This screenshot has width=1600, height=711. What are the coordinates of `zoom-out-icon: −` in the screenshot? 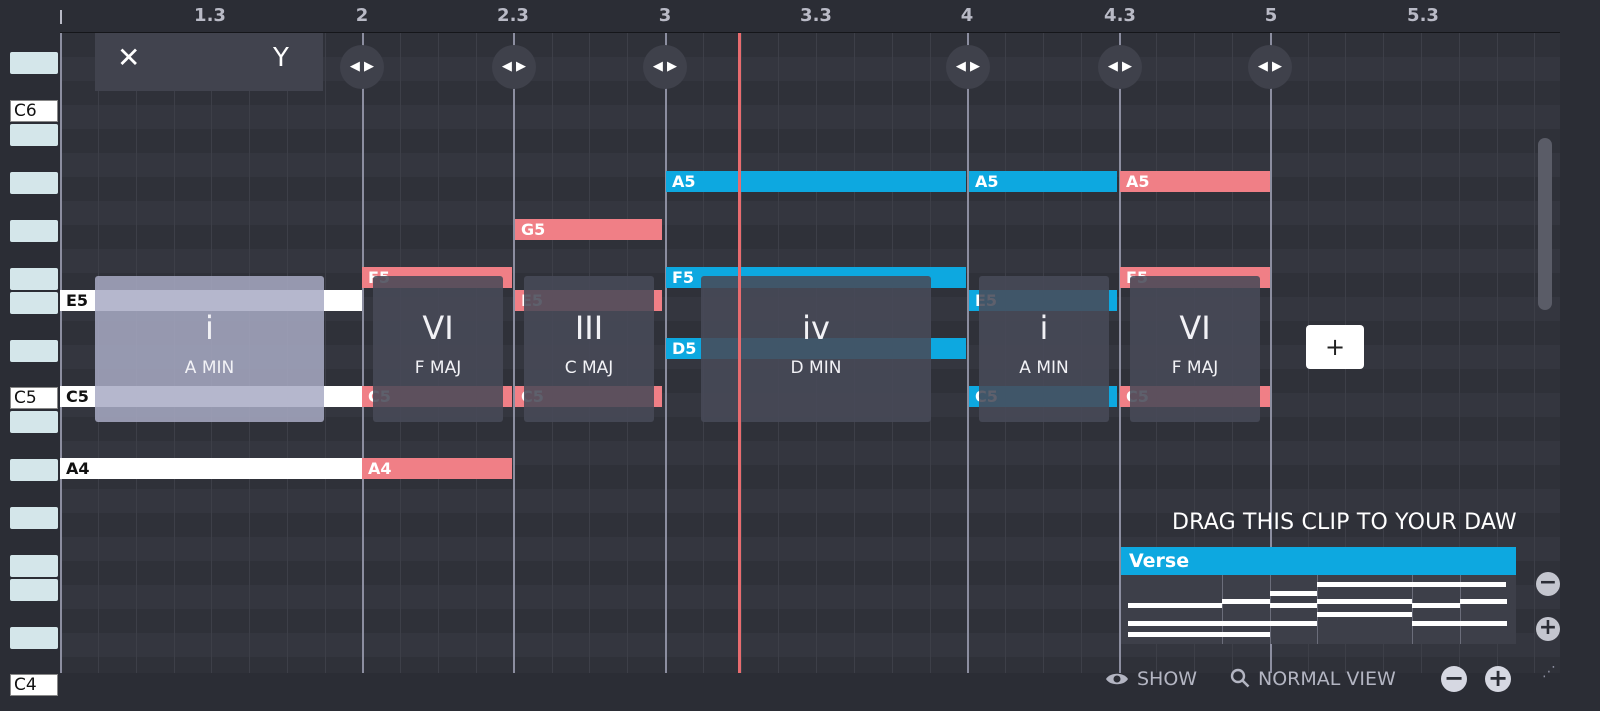 It's located at (1454, 679).